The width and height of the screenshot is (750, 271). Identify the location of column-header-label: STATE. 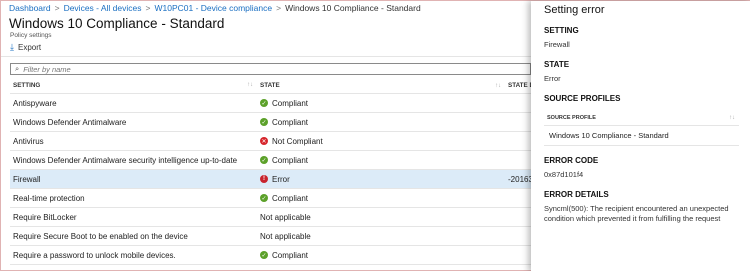
(270, 85).